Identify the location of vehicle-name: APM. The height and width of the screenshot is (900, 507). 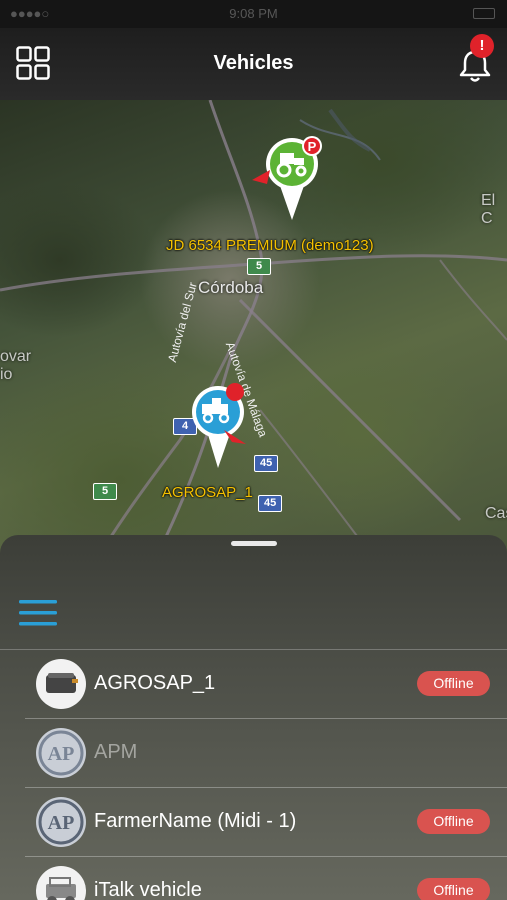
(116, 752).